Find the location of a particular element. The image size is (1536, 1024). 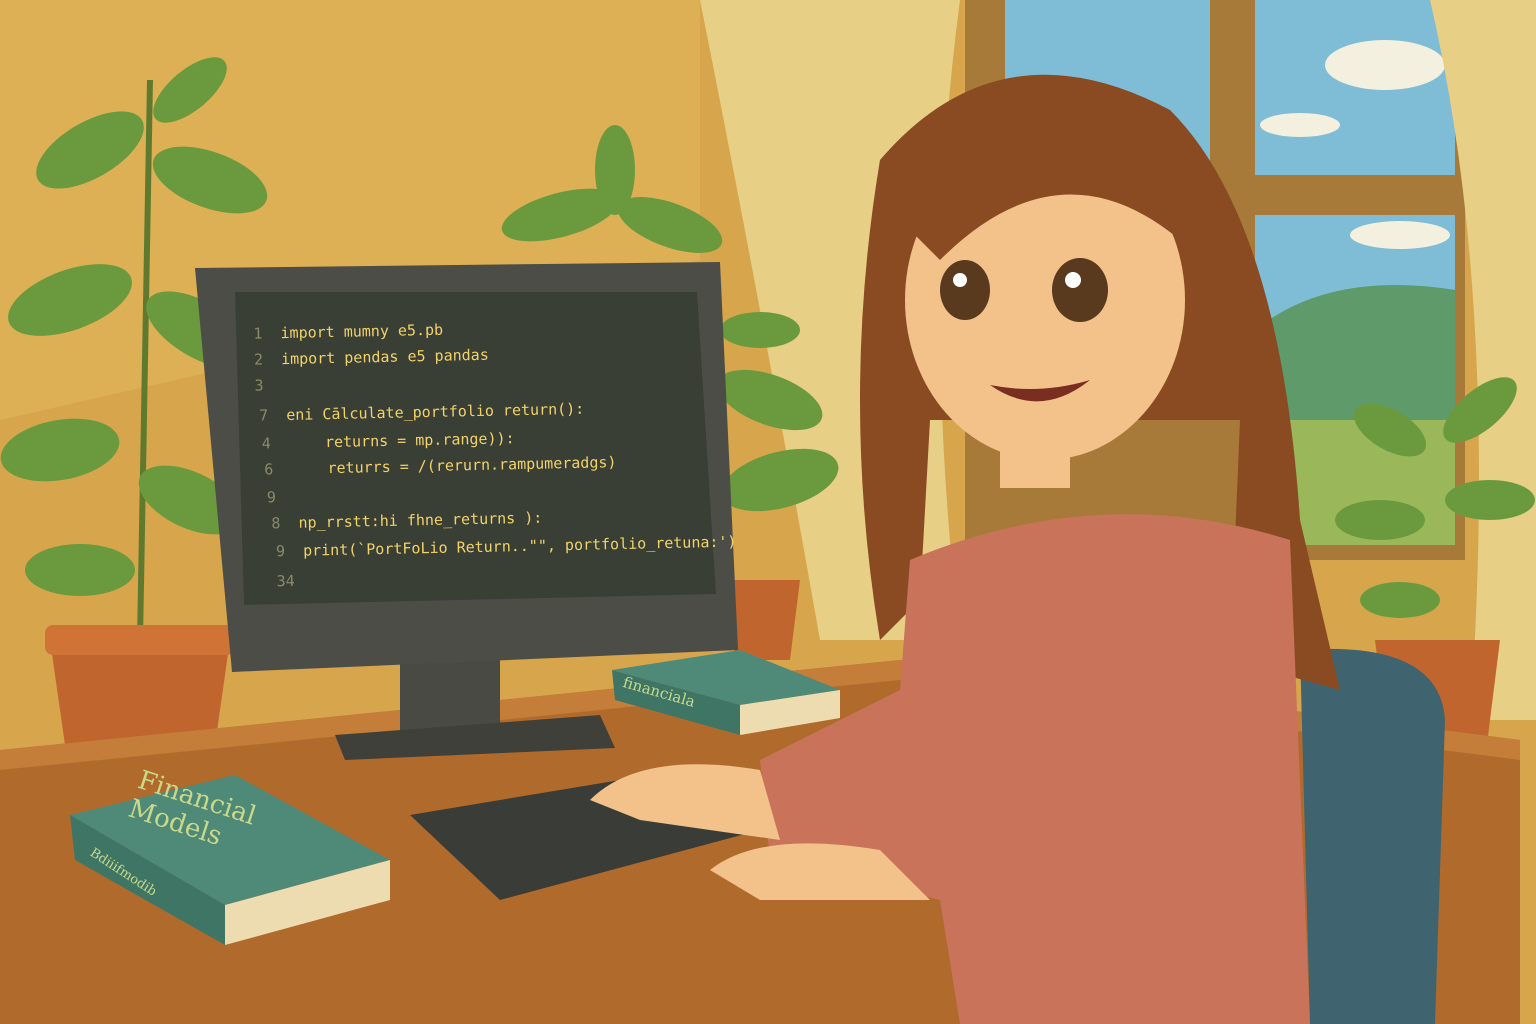

code-line: 9 is located at coordinates (271, 497).